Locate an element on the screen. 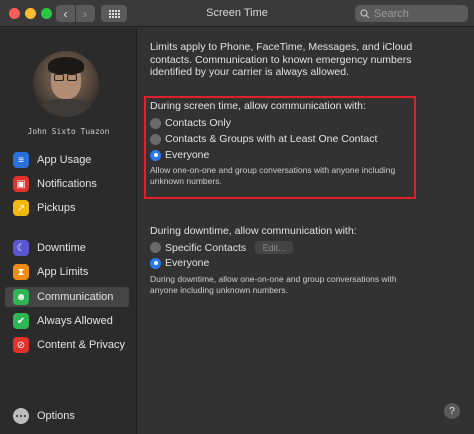 Image resolution: width=474 pixels, height=434 pixels. sidebar-item-label: Downtime is located at coordinates (61, 248).